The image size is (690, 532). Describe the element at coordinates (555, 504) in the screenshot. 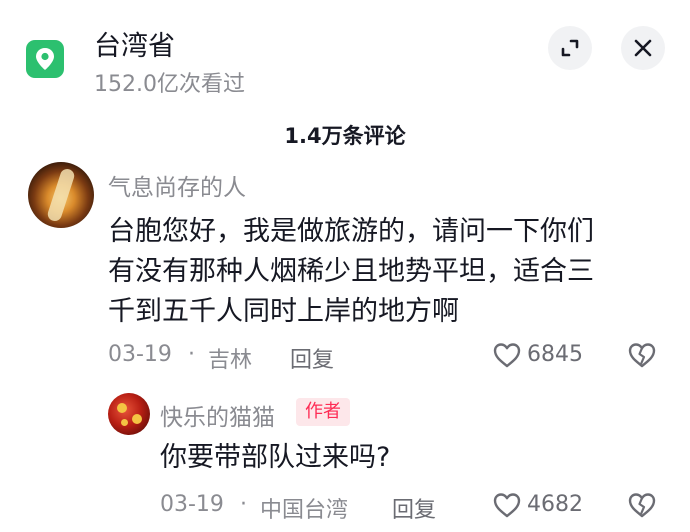

I see `reply-like-count: 4682` at that location.